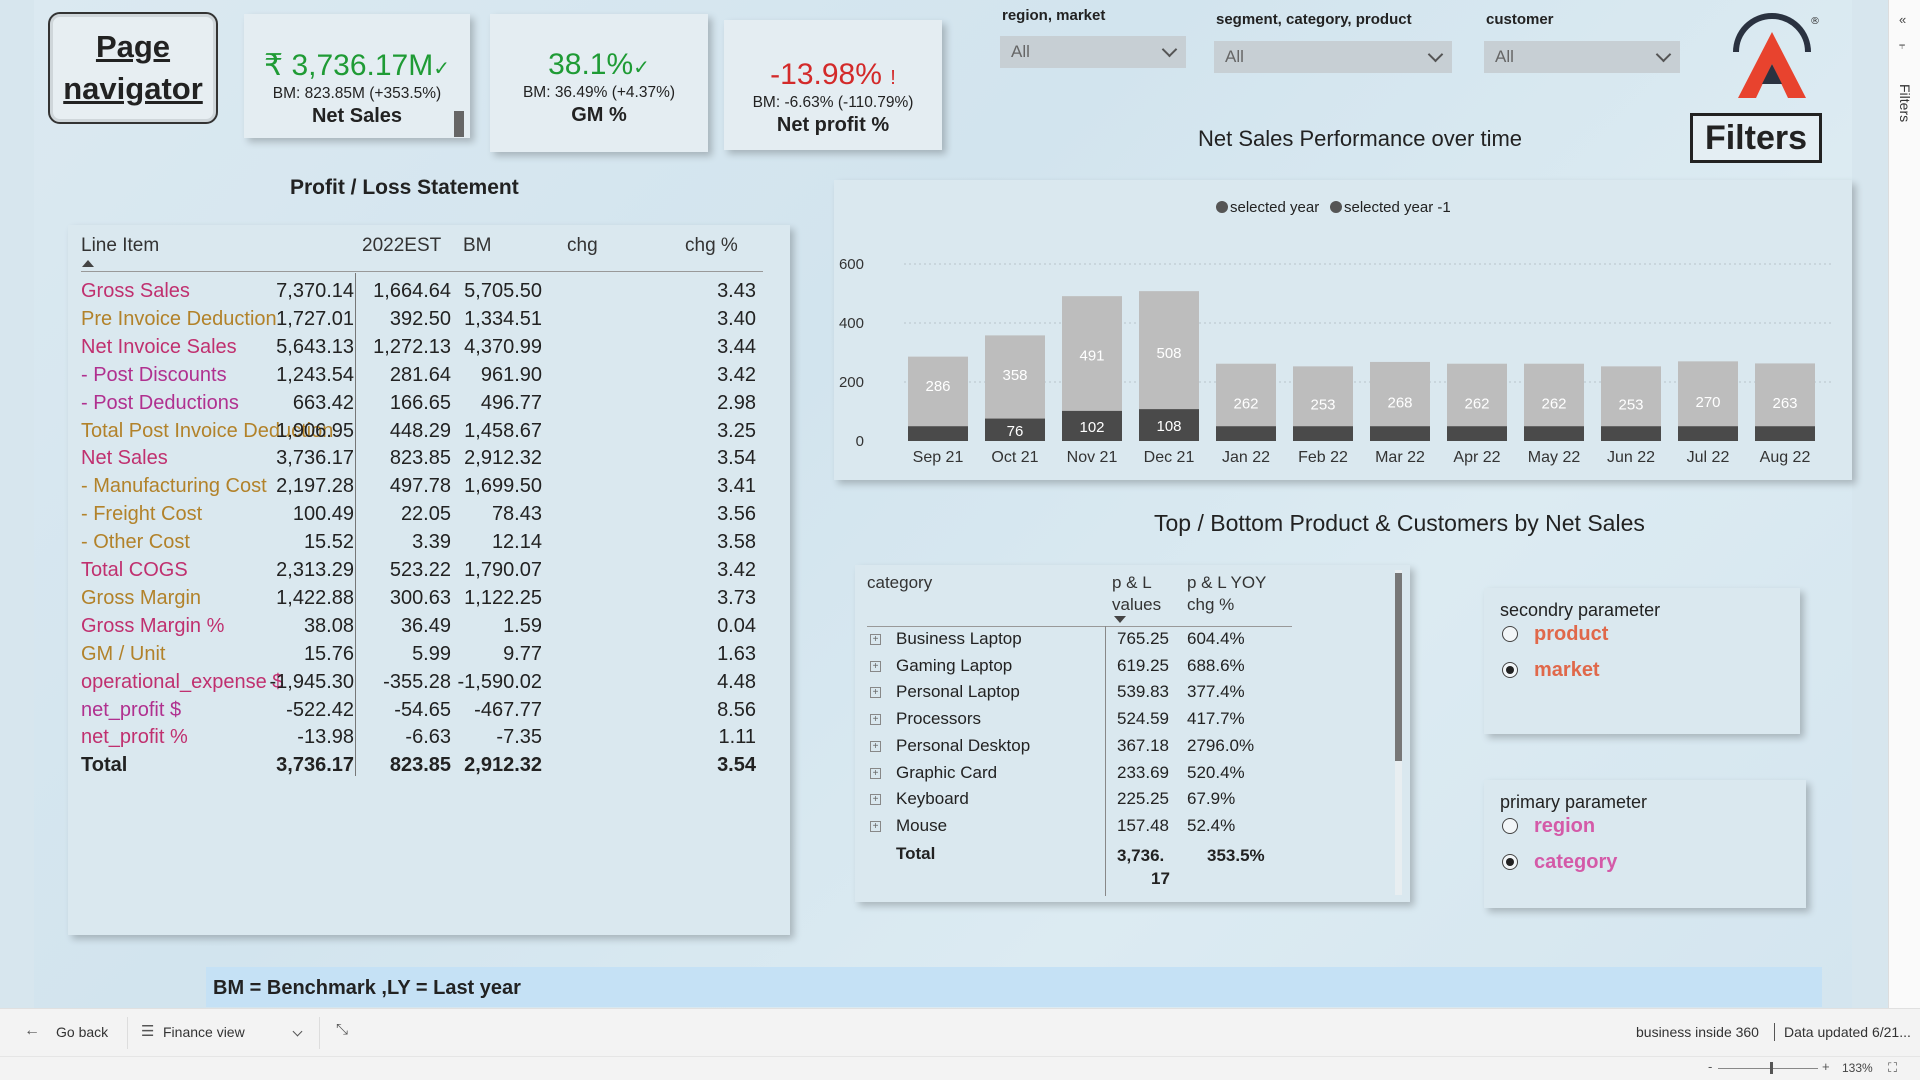  I want to click on radio-region, so click(1510, 826).